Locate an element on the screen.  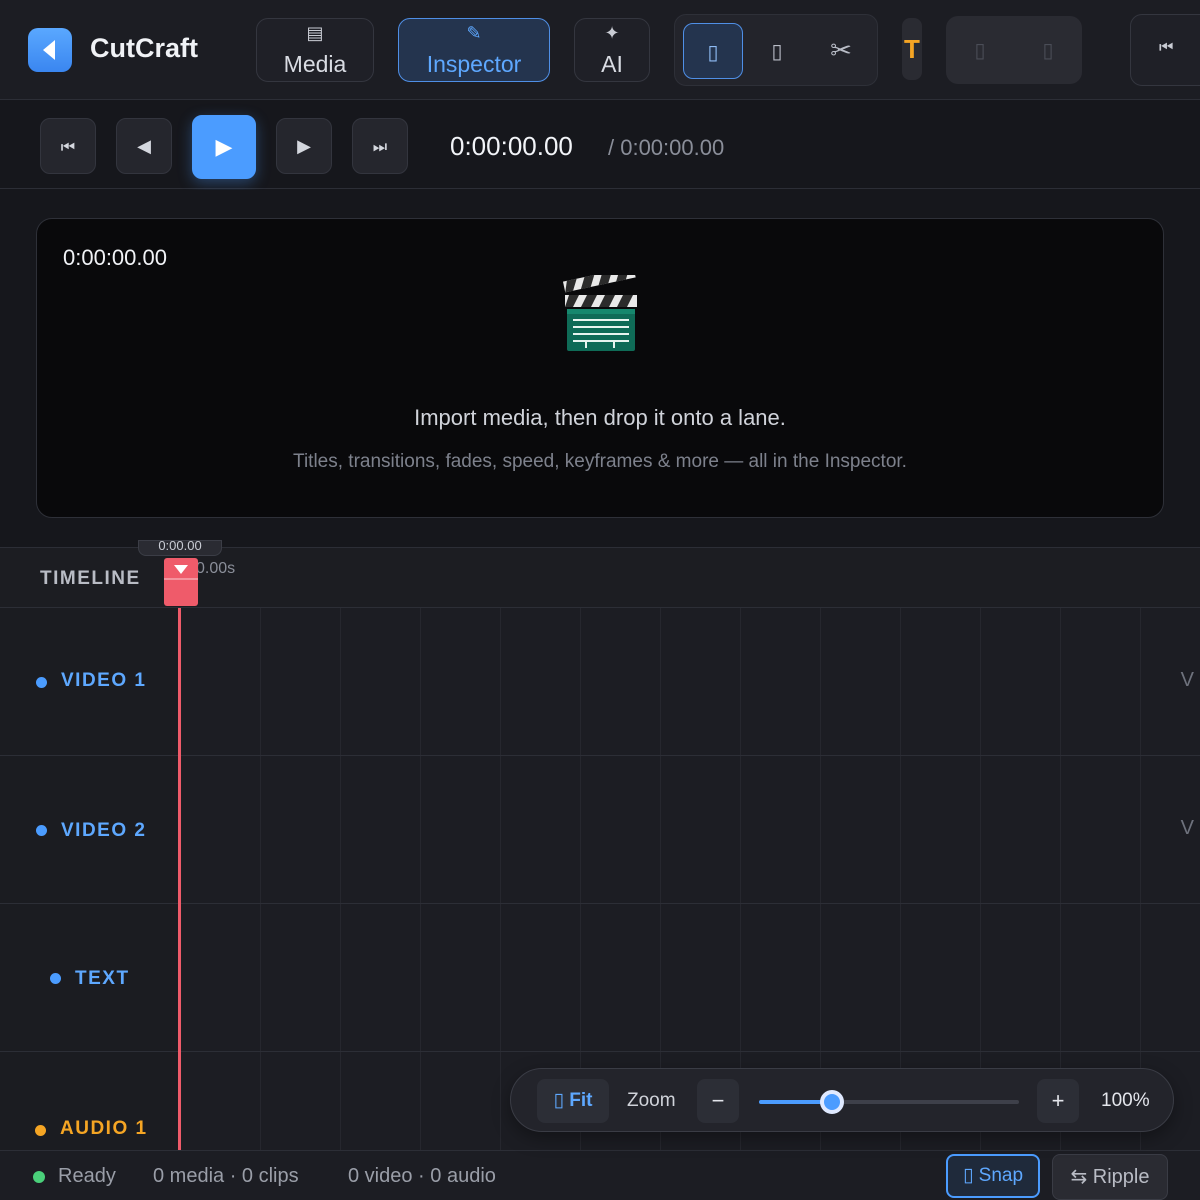
timeline-ruler: TIMELINE 0.00s 0:00.00 is located at coordinates (600, 574).